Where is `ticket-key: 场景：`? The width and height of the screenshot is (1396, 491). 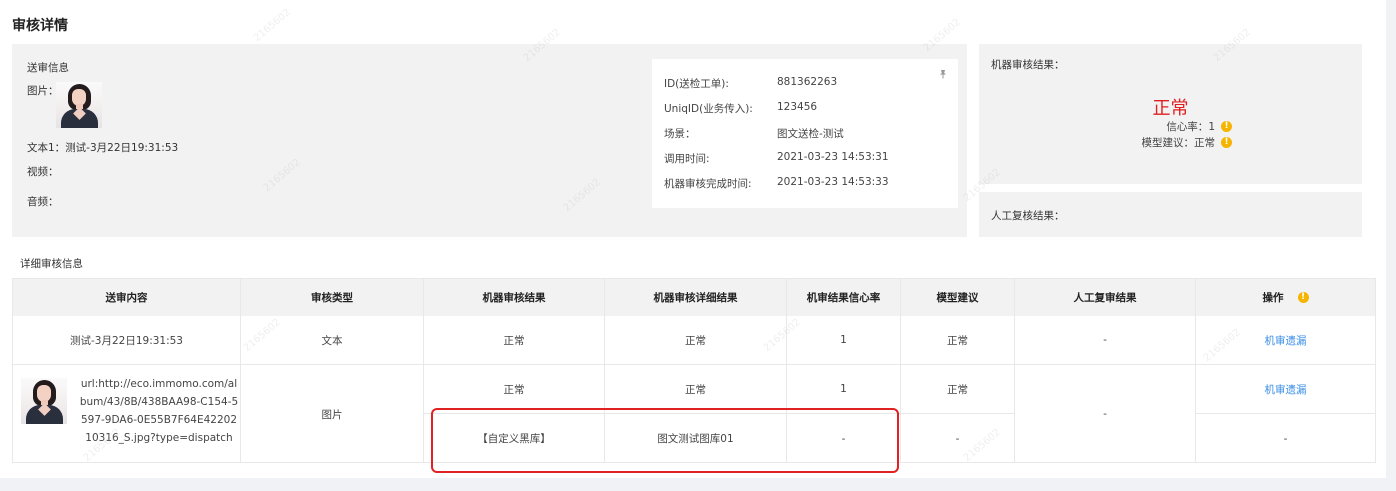 ticket-key: 场景： is located at coordinates (680, 134).